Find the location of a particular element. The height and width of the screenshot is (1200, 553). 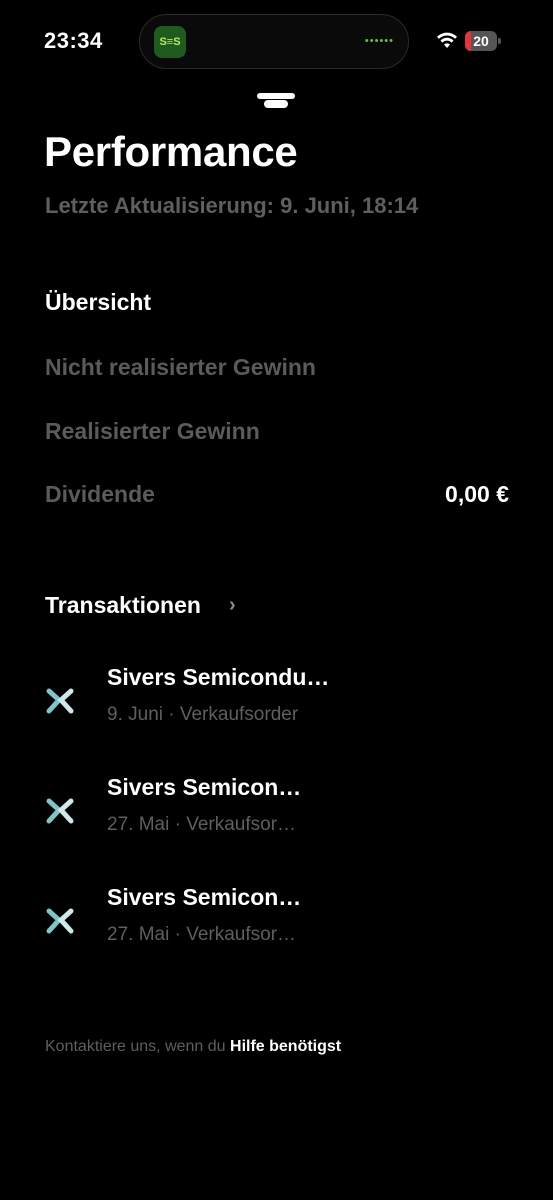

realized-gain-row: Realisierter Gewinn is located at coordinates (277, 435).